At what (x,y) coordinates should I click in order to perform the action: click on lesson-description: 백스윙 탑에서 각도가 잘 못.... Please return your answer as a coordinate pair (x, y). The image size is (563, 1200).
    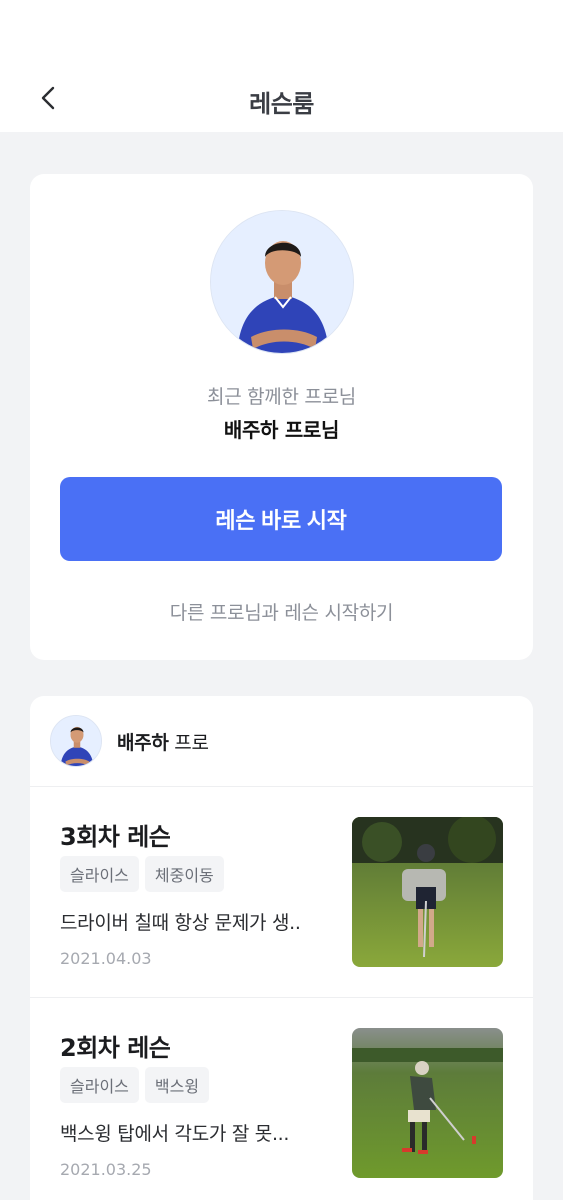
    Looking at the image, I should click on (175, 1134).